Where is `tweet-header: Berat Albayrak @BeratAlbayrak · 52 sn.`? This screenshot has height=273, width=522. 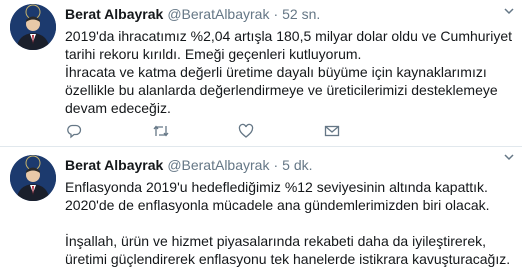 tweet-header: Berat Albayrak @BeratAlbayrak · 52 sn. is located at coordinates (288, 14).